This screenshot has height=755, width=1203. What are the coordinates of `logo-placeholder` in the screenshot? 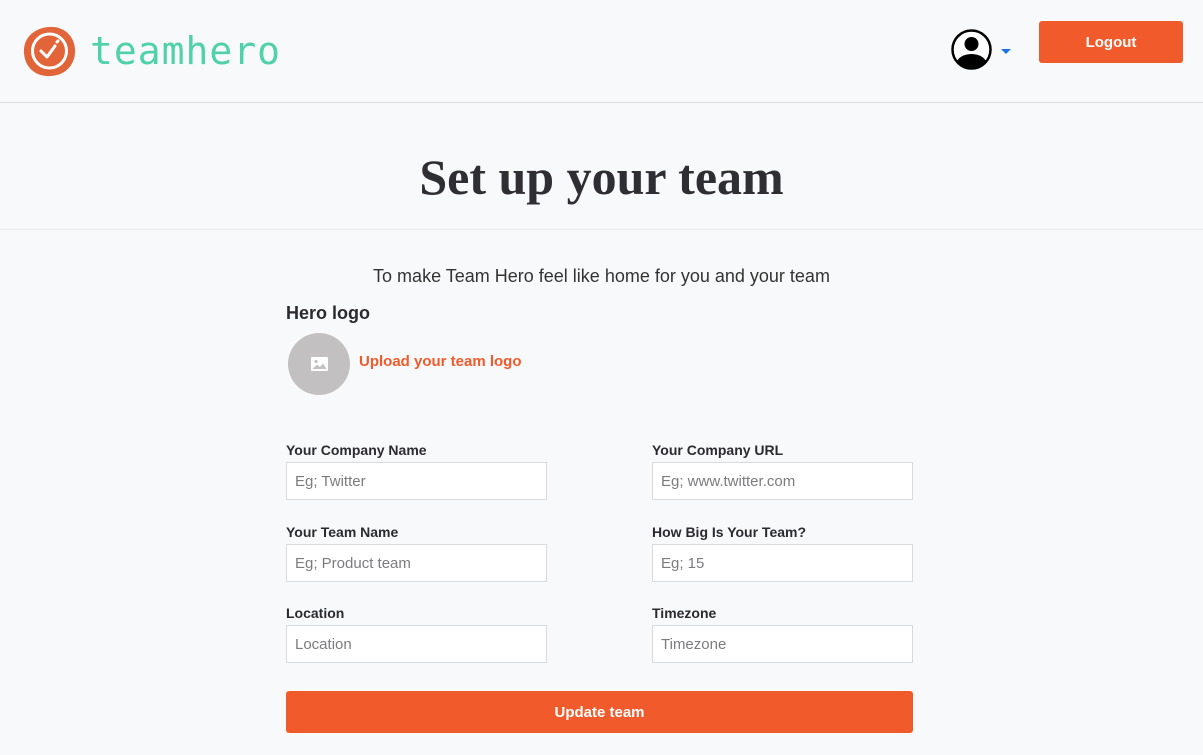 It's located at (319, 364).